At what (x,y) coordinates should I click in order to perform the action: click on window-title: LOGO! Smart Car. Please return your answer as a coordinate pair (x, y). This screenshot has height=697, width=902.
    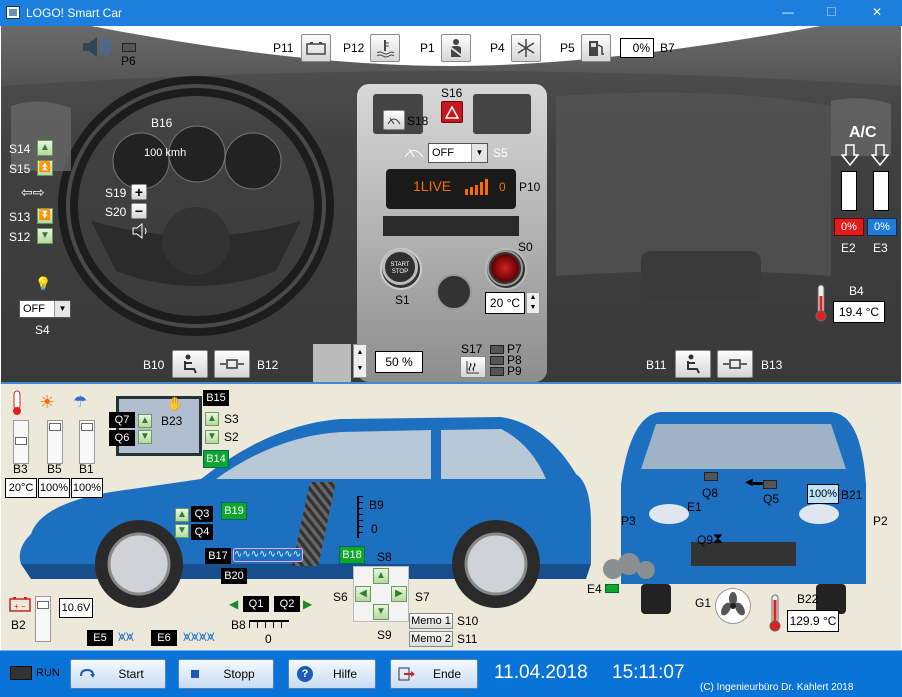
    Looking at the image, I should click on (74, 13).